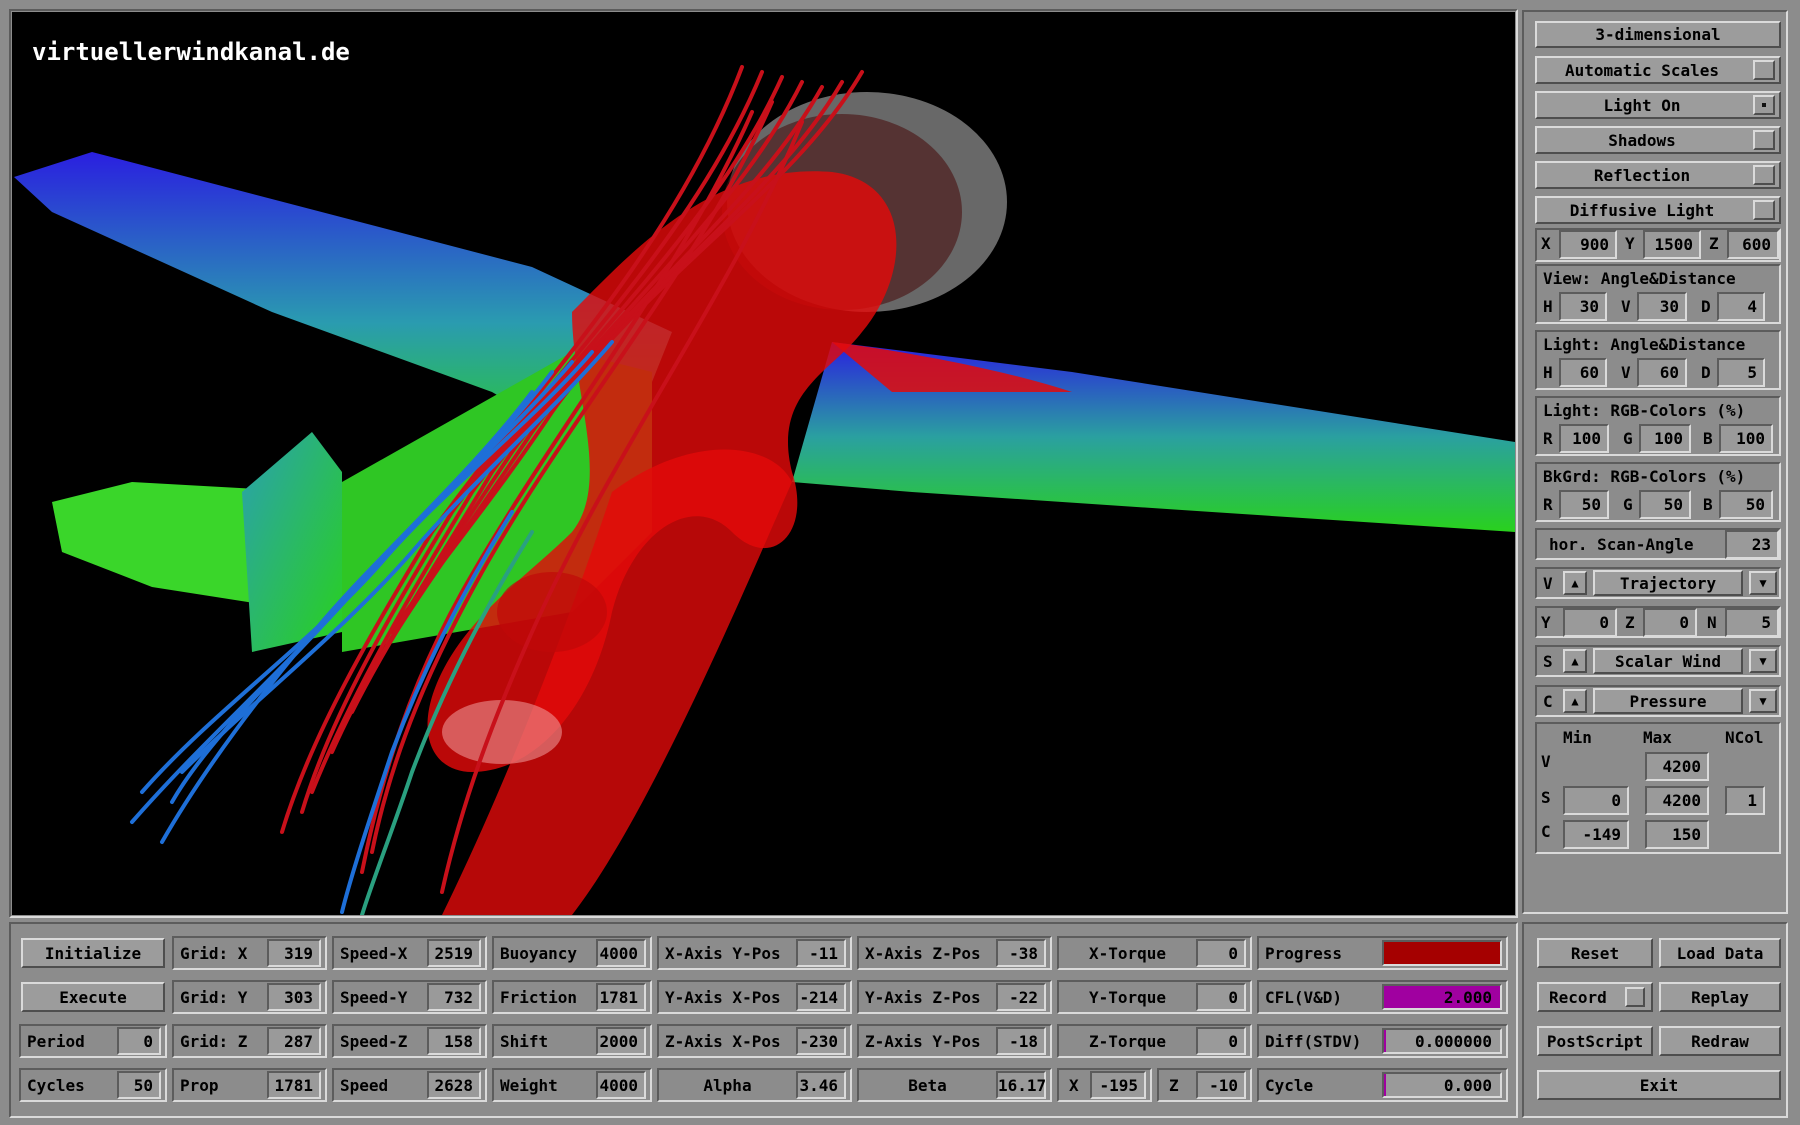  What do you see at coordinates (294, 997) in the screenshot?
I see `field-value: 303` at bounding box center [294, 997].